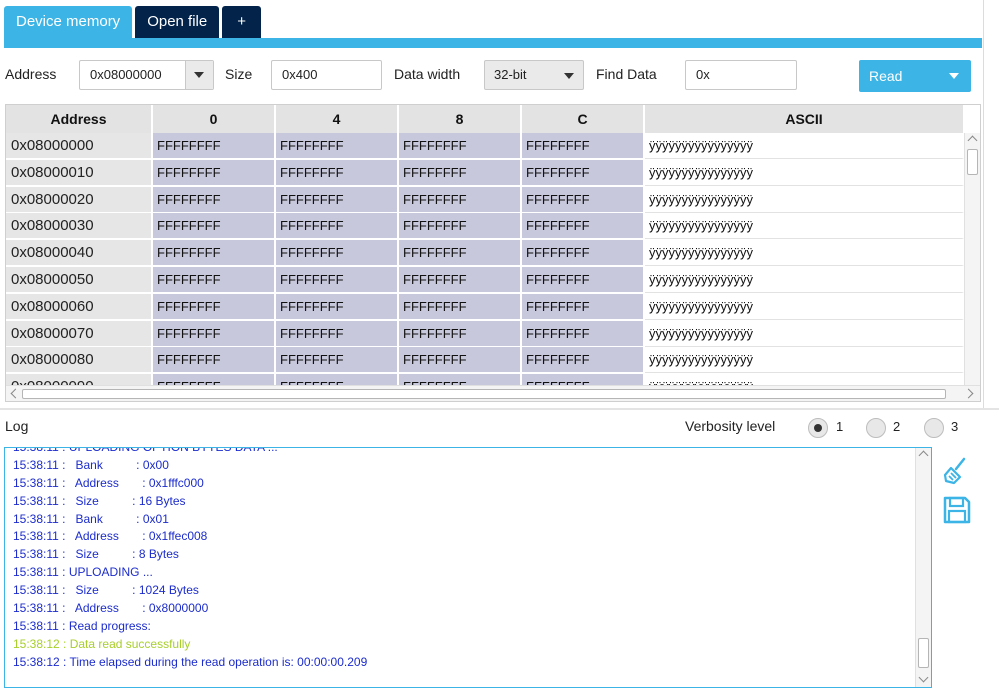 The image size is (999, 693). What do you see at coordinates (741, 75) in the screenshot?
I see `find-data-input: 0x` at bounding box center [741, 75].